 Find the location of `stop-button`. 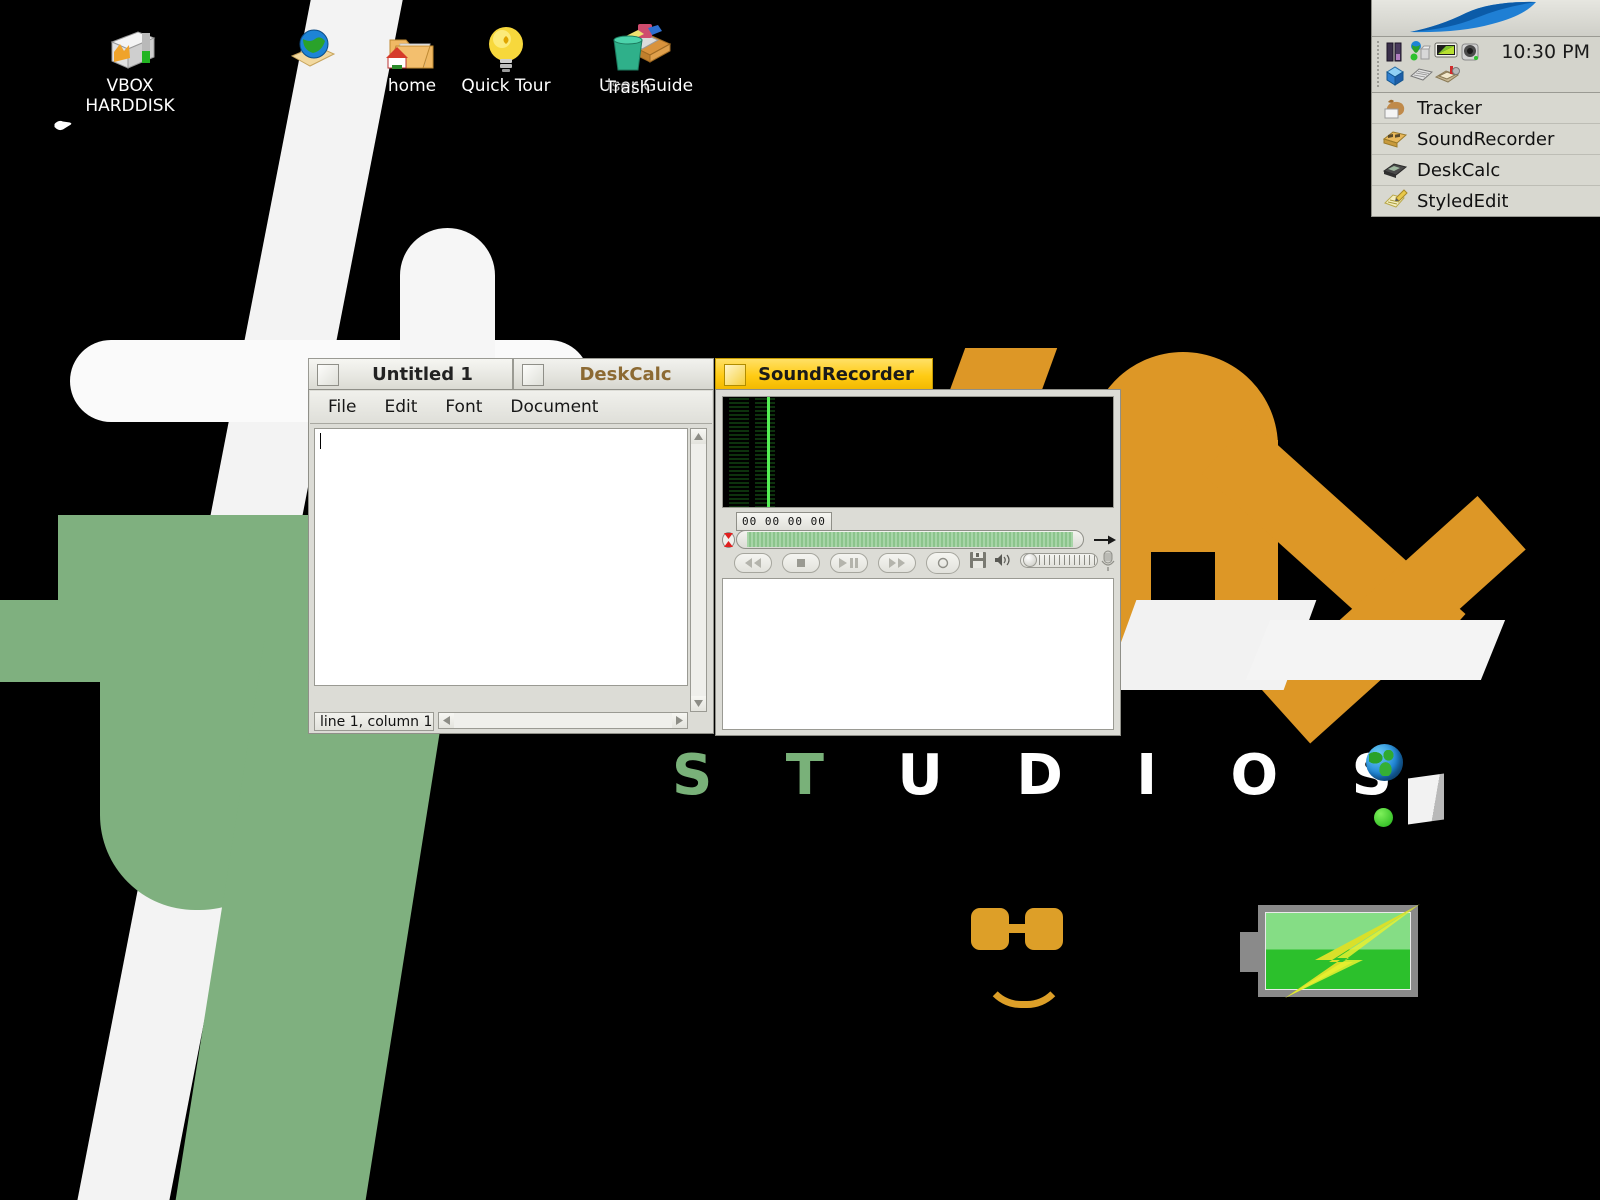

stop-button is located at coordinates (801, 563).